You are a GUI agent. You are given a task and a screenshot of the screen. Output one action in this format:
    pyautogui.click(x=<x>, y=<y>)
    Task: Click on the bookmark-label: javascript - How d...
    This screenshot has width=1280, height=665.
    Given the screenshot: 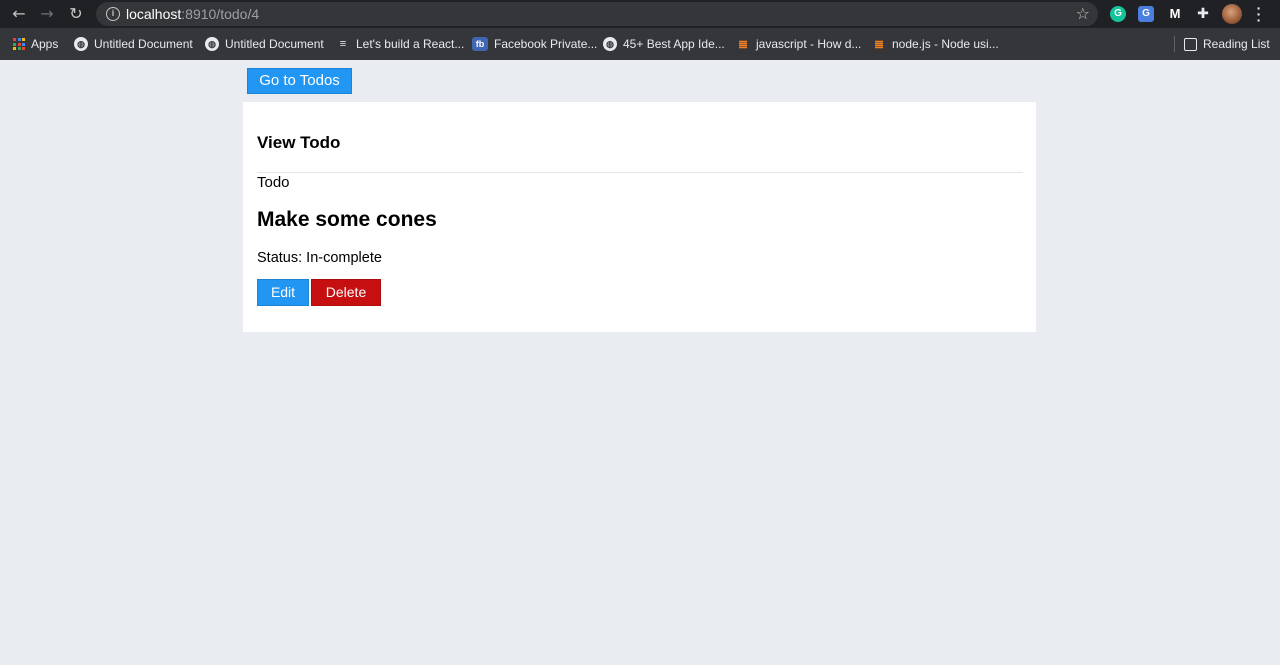 What is the action you would take?
    pyautogui.click(x=809, y=44)
    